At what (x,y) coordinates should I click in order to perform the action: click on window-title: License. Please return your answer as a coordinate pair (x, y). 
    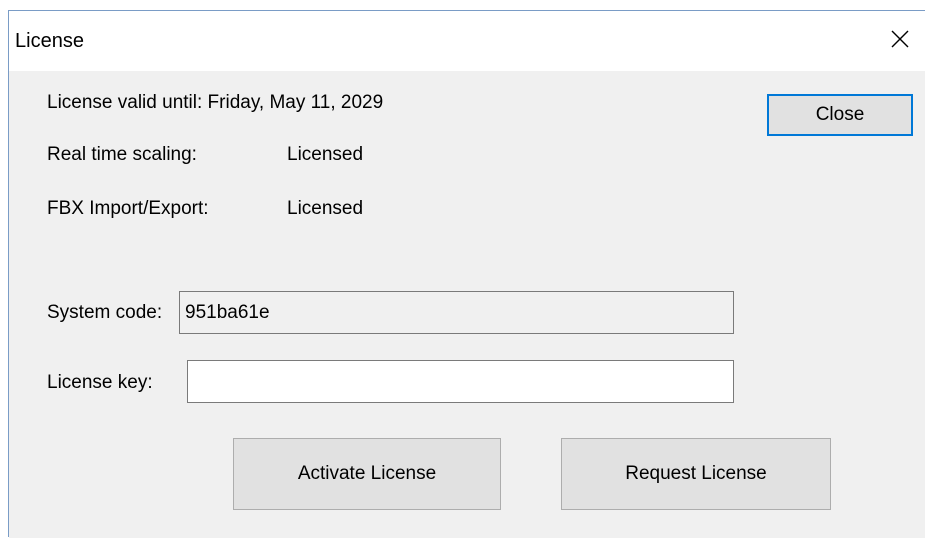
    Looking at the image, I should click on (49, 41).